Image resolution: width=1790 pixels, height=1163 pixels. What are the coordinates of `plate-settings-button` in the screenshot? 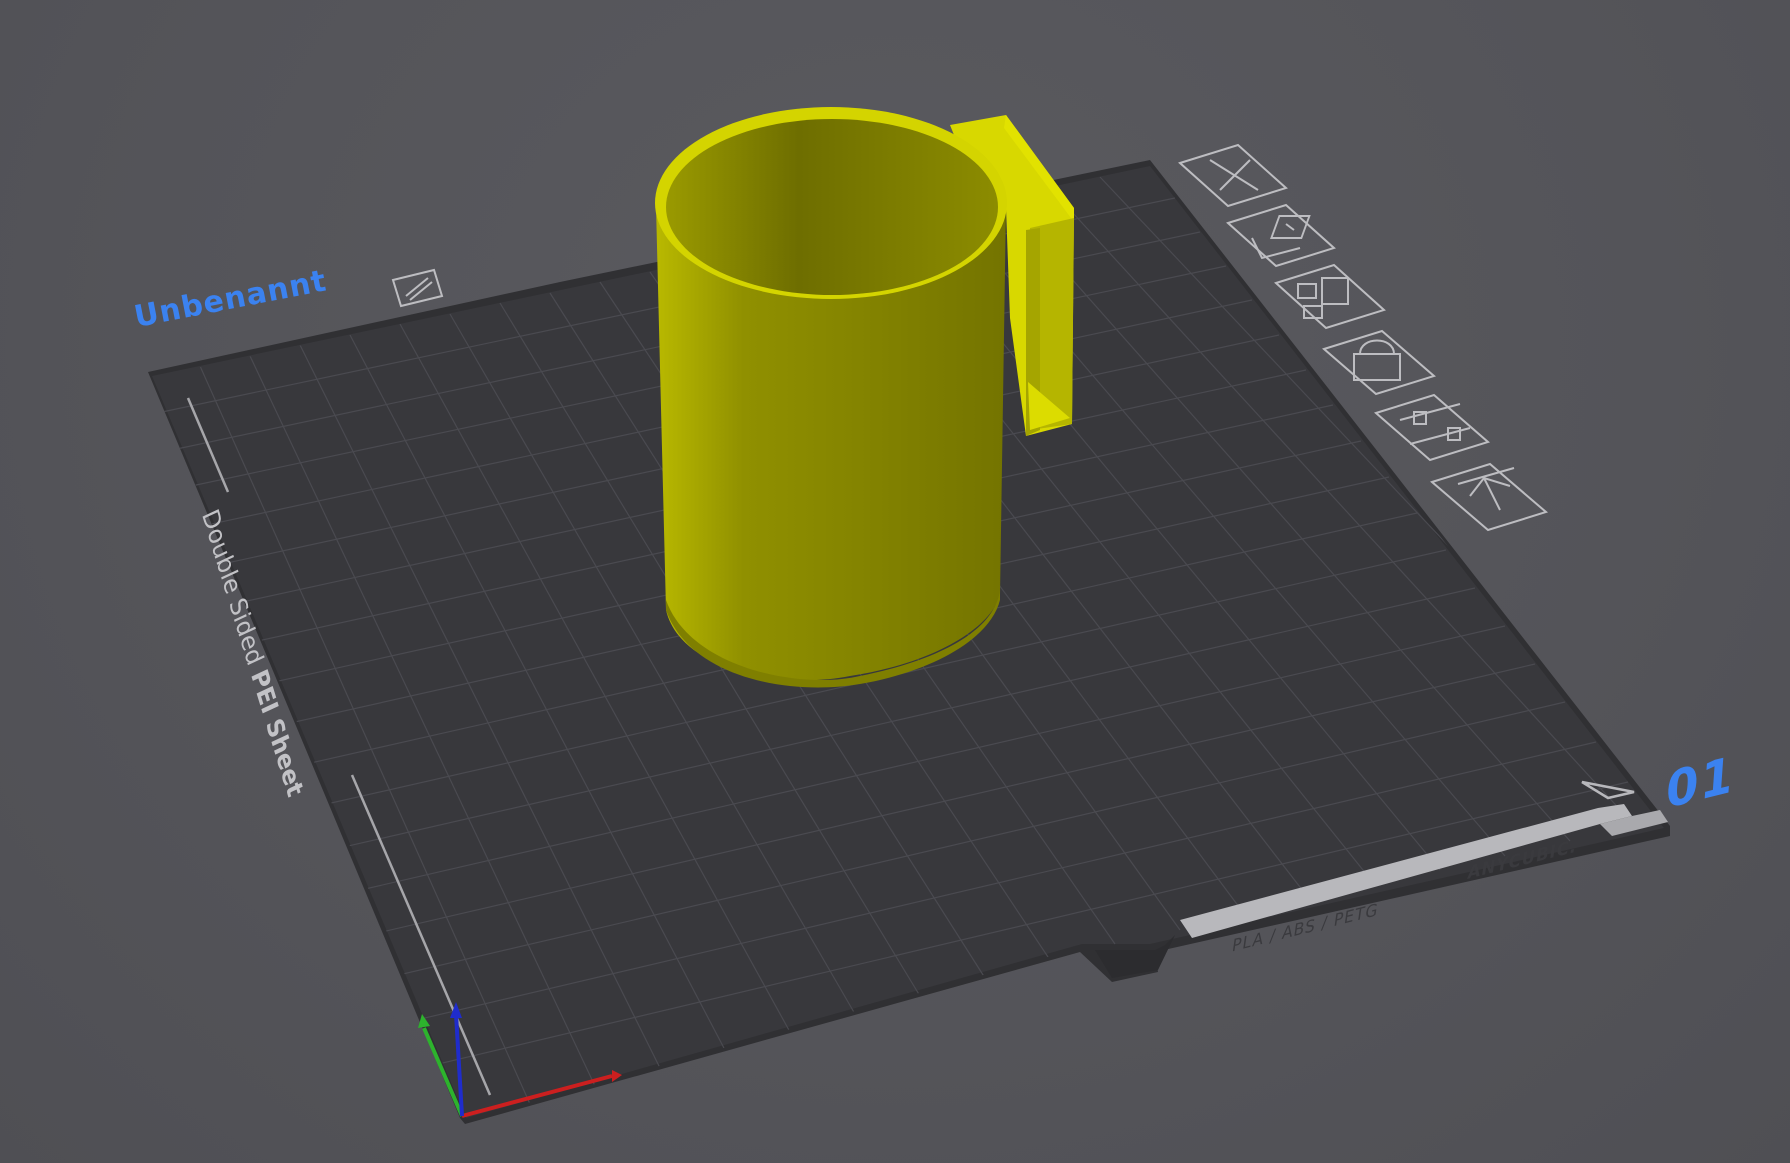 It's located at (1432, 427).